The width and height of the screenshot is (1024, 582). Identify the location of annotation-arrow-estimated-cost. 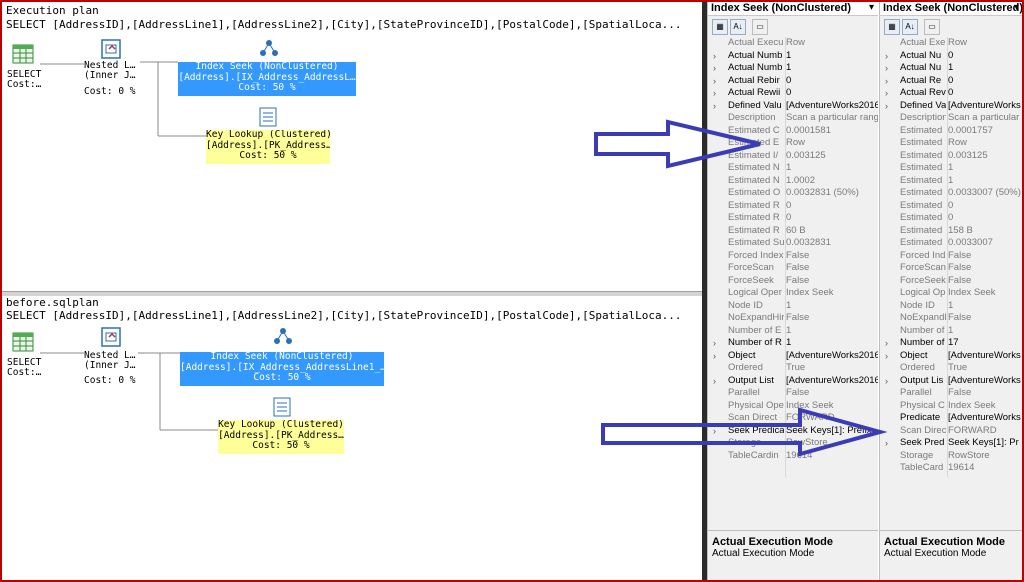
(677, 144).